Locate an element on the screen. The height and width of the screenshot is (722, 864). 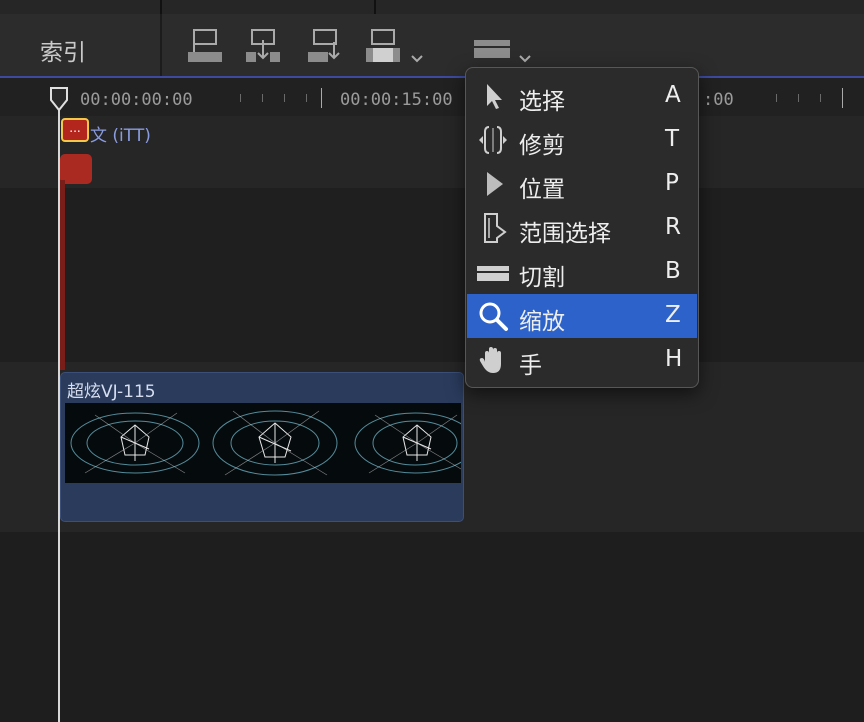
menu-item-shortcut: Z is located at coordinates (673, 315).